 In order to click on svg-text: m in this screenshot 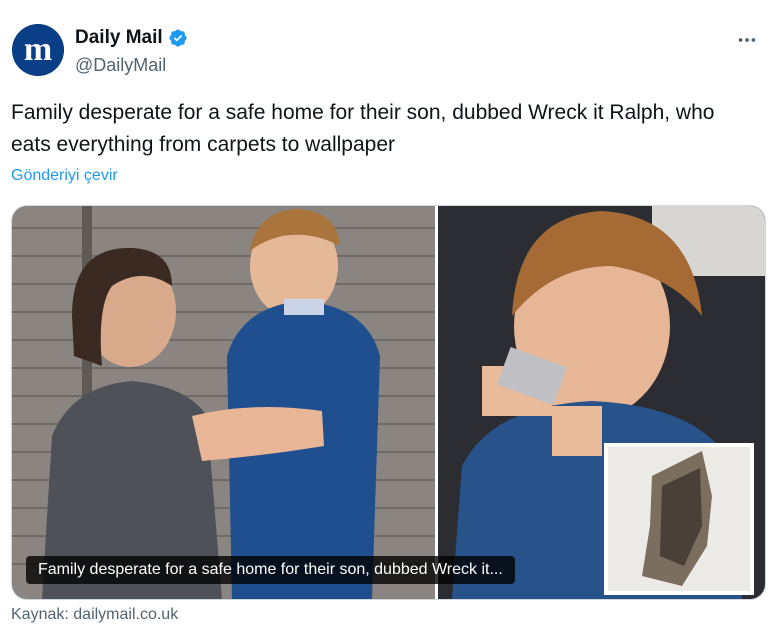, I will do `click(38, 49)`.